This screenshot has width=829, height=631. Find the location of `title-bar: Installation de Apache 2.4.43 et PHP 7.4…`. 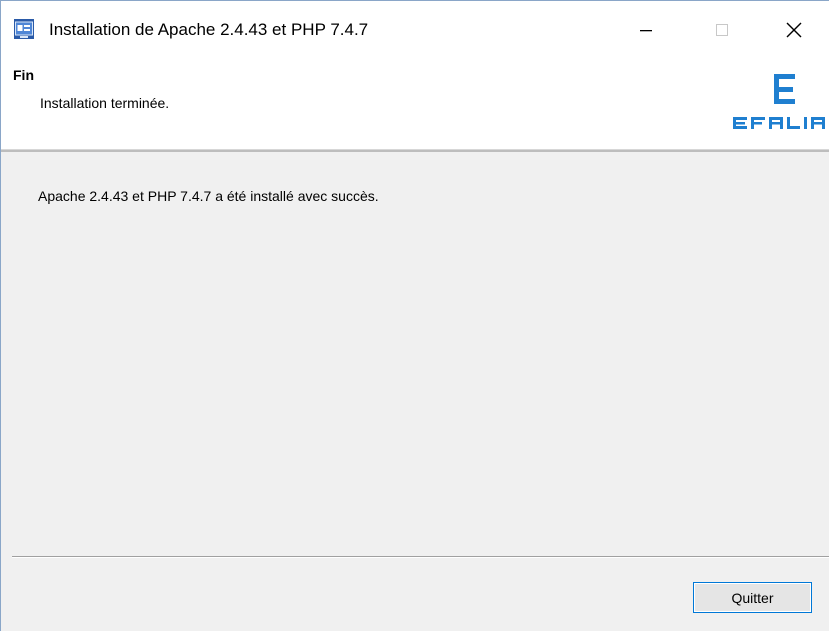

title-bar: Installation de Apache 2.4.43 et PHP 7.4… is located at coordinates (415, 26).